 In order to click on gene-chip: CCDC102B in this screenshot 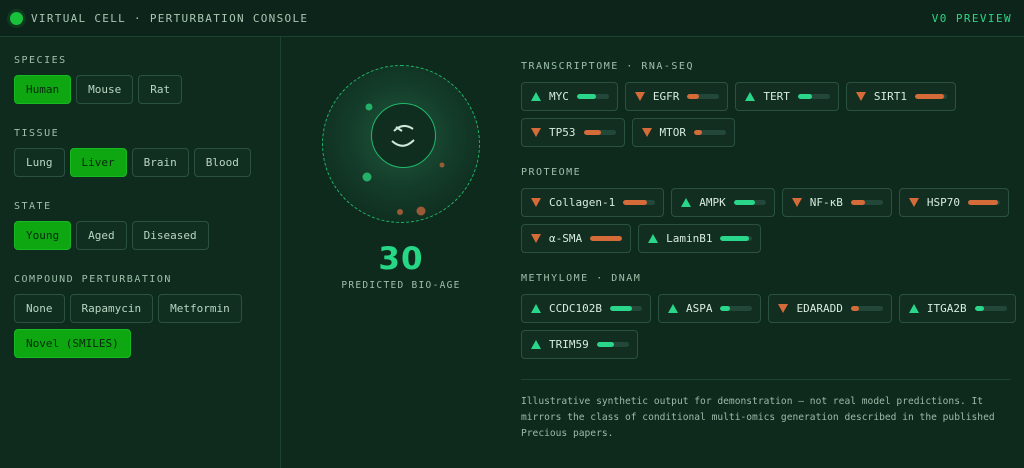, I will do `click(586, 308)`.